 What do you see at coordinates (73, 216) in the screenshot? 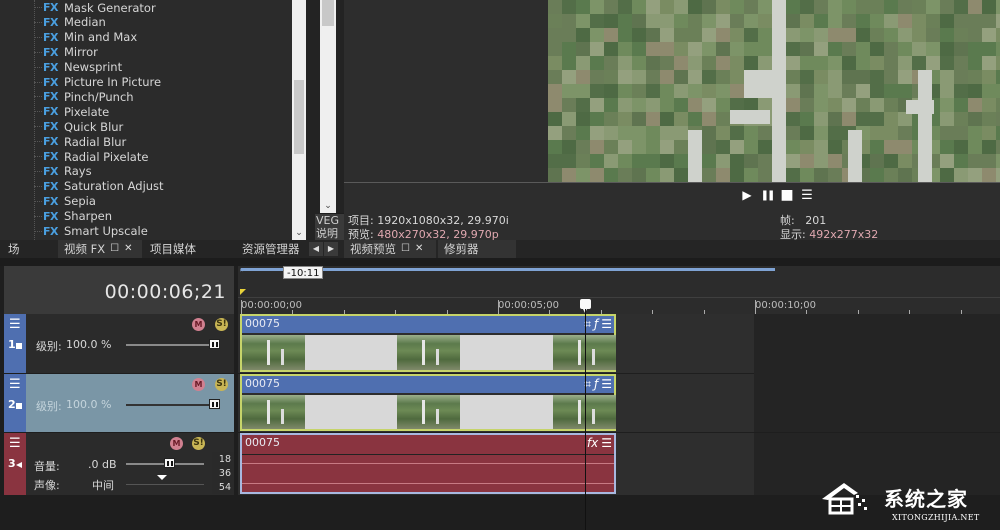
I see `fx-list-item: FX Sharpen` at bounding box center [73, 216].